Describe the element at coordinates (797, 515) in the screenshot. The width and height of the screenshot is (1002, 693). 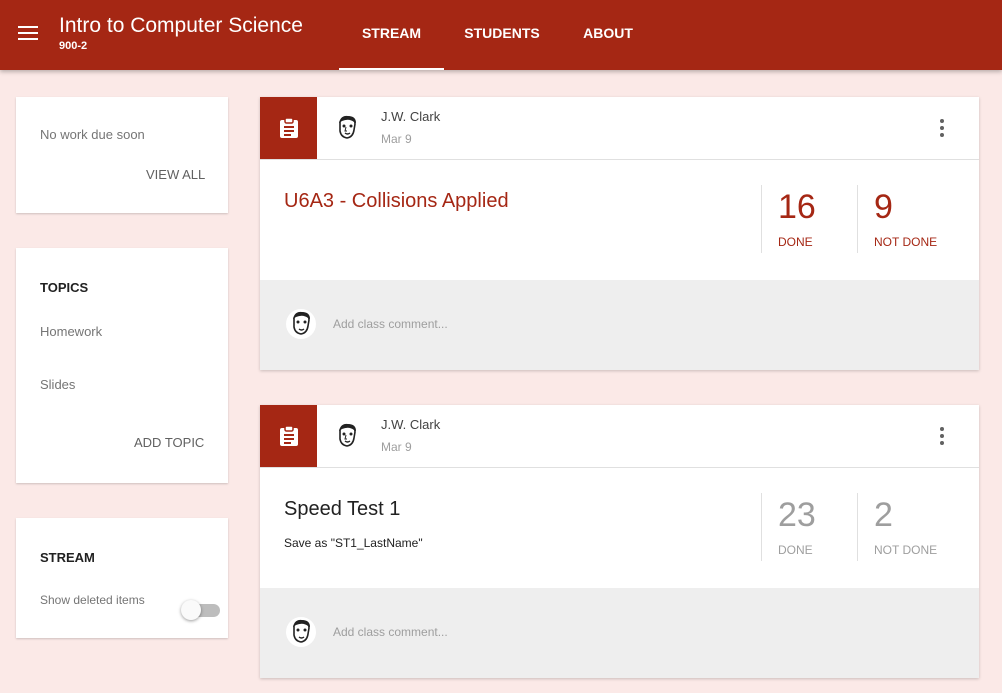
I see `done-count: 23` at that location.